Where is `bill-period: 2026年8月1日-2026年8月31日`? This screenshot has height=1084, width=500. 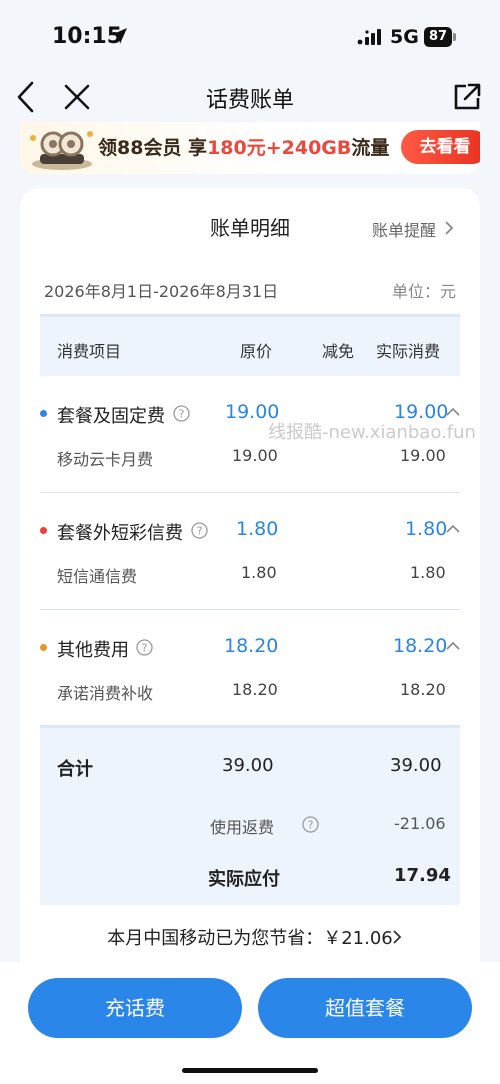 bill-period: 2026年8月1日-2026年8月31日 is located at coordinates (161, 291).